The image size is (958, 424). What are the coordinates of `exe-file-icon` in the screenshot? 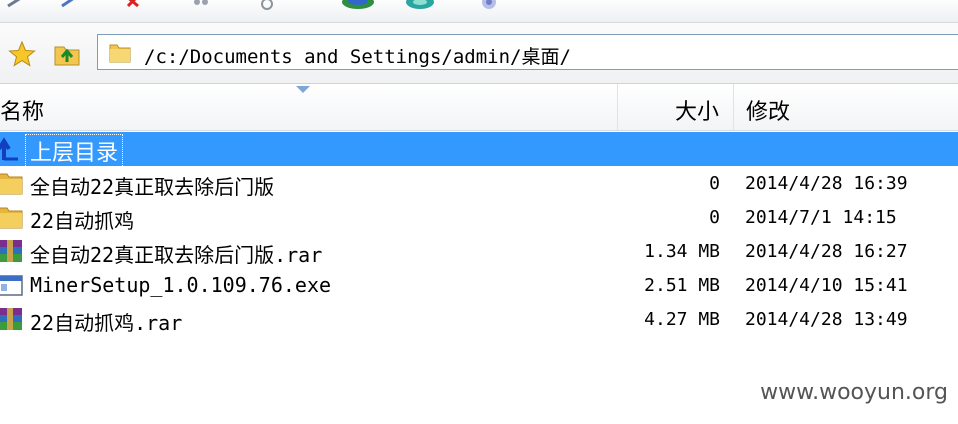 It's located at (11, 285).